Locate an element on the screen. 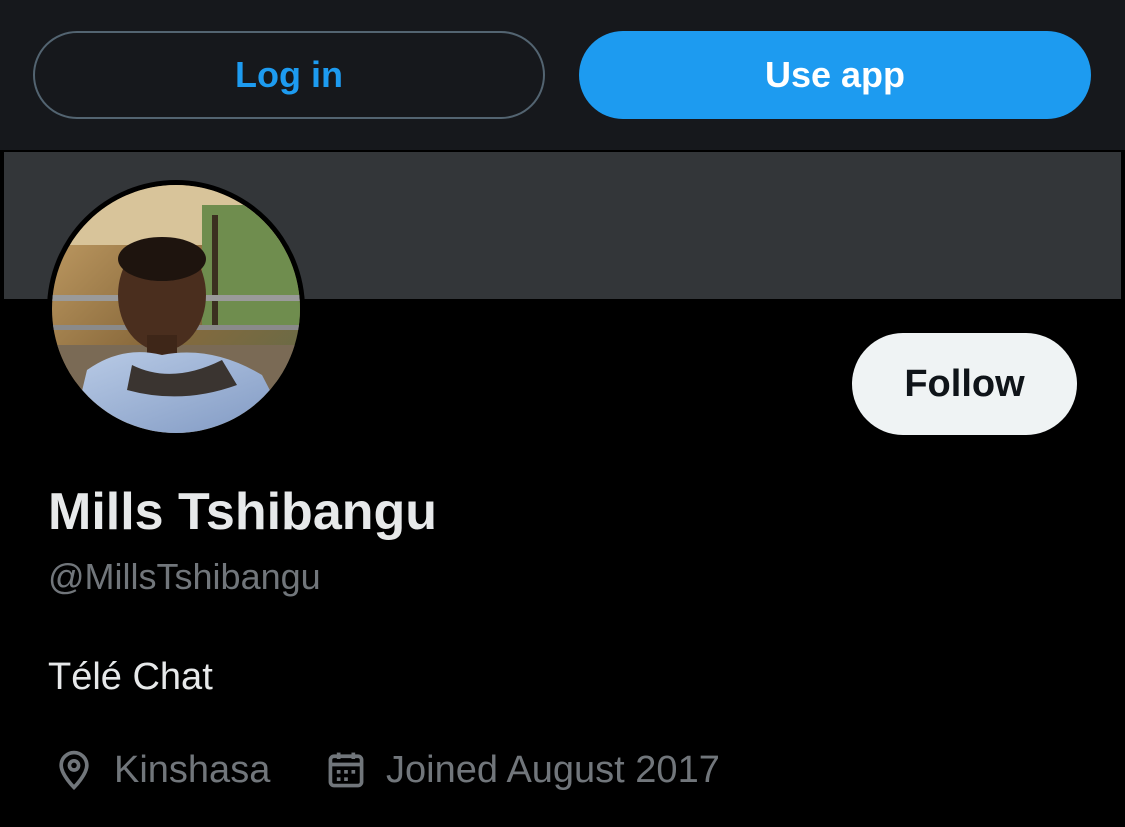 This screenshot has width=1125, height=827. location-text: Kinshasa is located at coordinates (192, 769).